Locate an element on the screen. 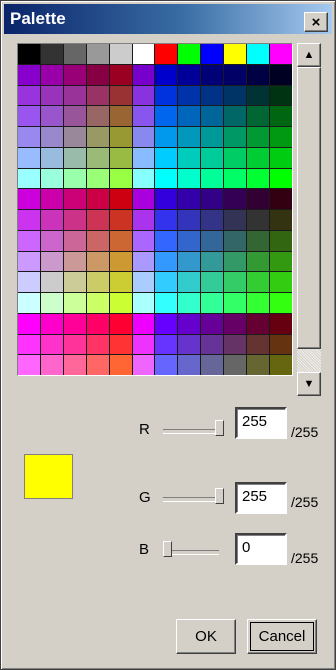 This screenshot has height=670, width=336. blue-slider-thumb is located at coordinates (167, 549).